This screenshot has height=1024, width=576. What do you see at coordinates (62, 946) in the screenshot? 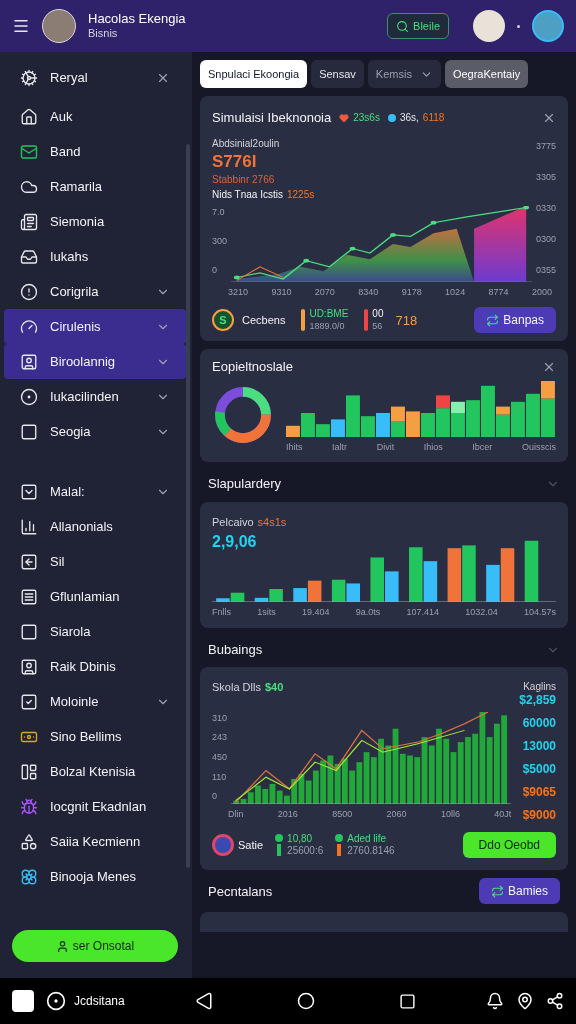
I see `user-icon` at bounding box center [62, 946].